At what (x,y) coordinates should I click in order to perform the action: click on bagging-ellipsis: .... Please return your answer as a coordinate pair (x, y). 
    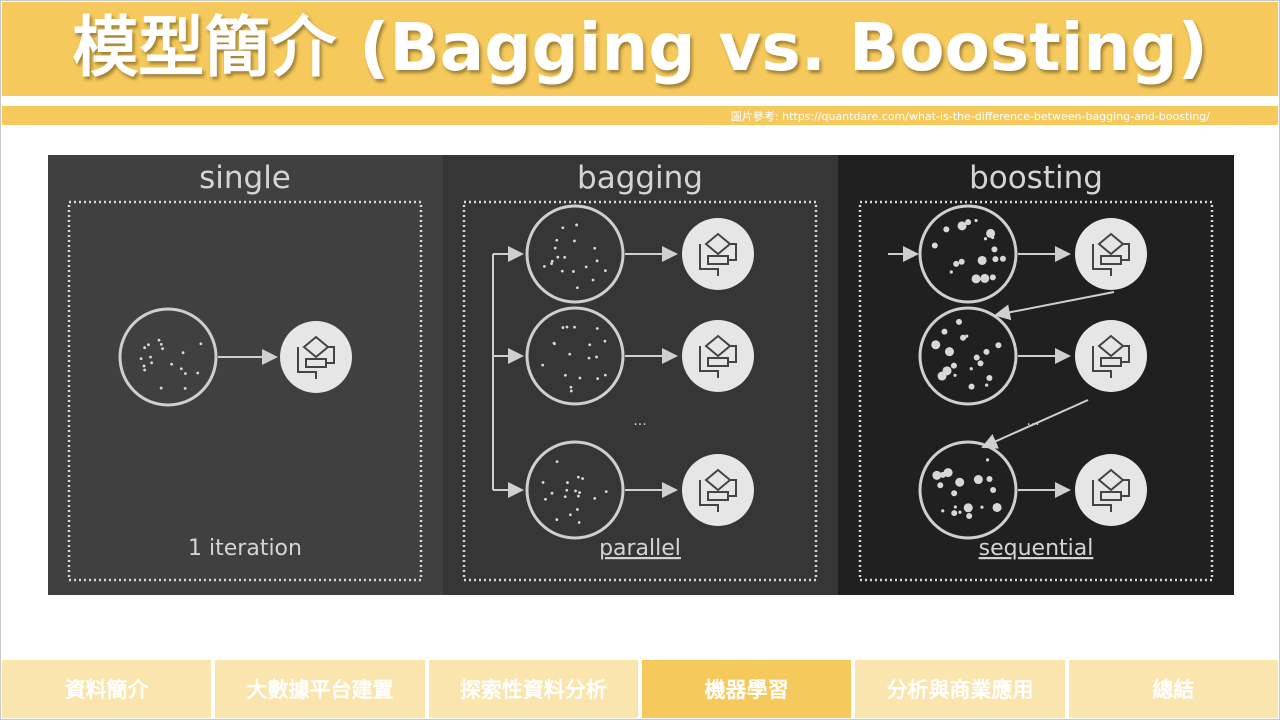
    Looking at the image, I should click on (639, 421).